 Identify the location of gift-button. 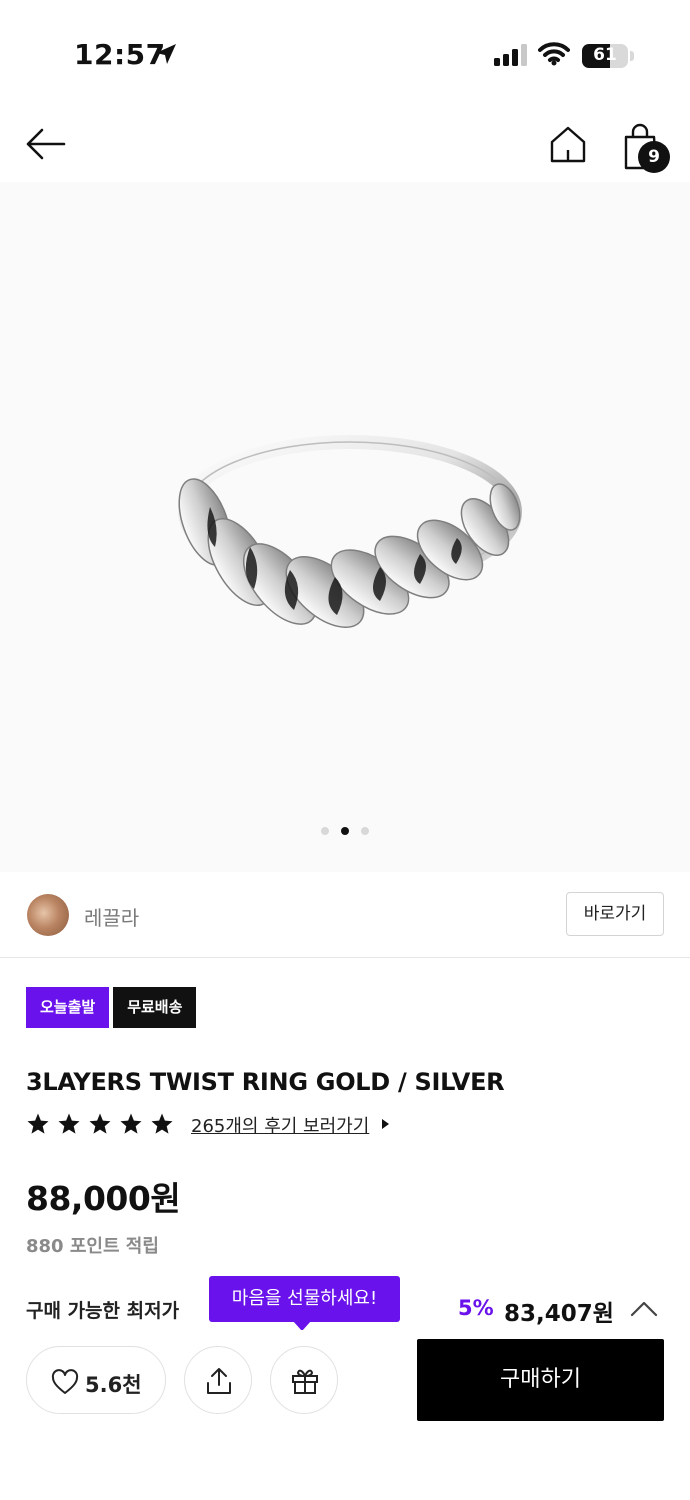
(304, 1380).